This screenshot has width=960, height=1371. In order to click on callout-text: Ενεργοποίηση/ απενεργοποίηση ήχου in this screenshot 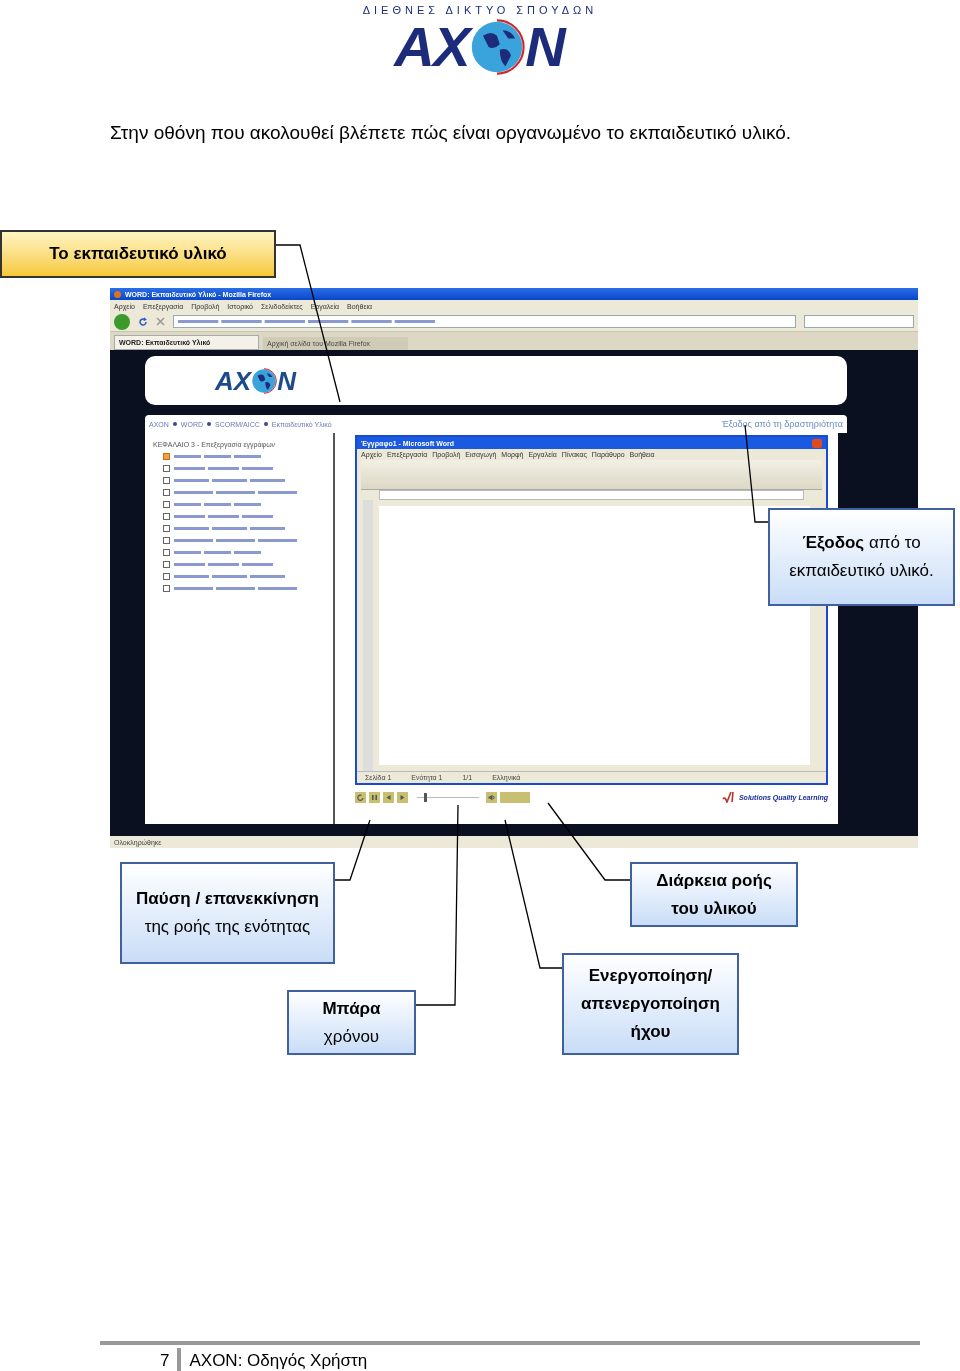, I will do `click(650, 1004)`.